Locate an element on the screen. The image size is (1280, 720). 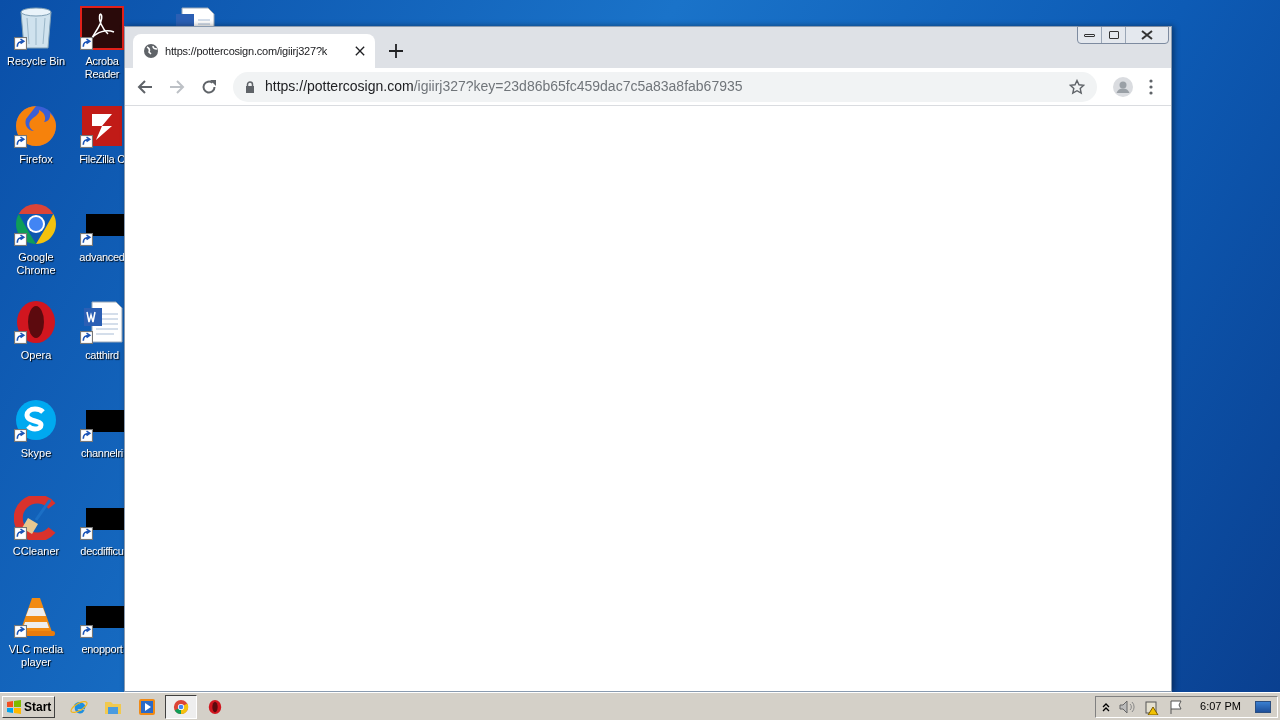
lock-icon is located at coordinates (250, 86).